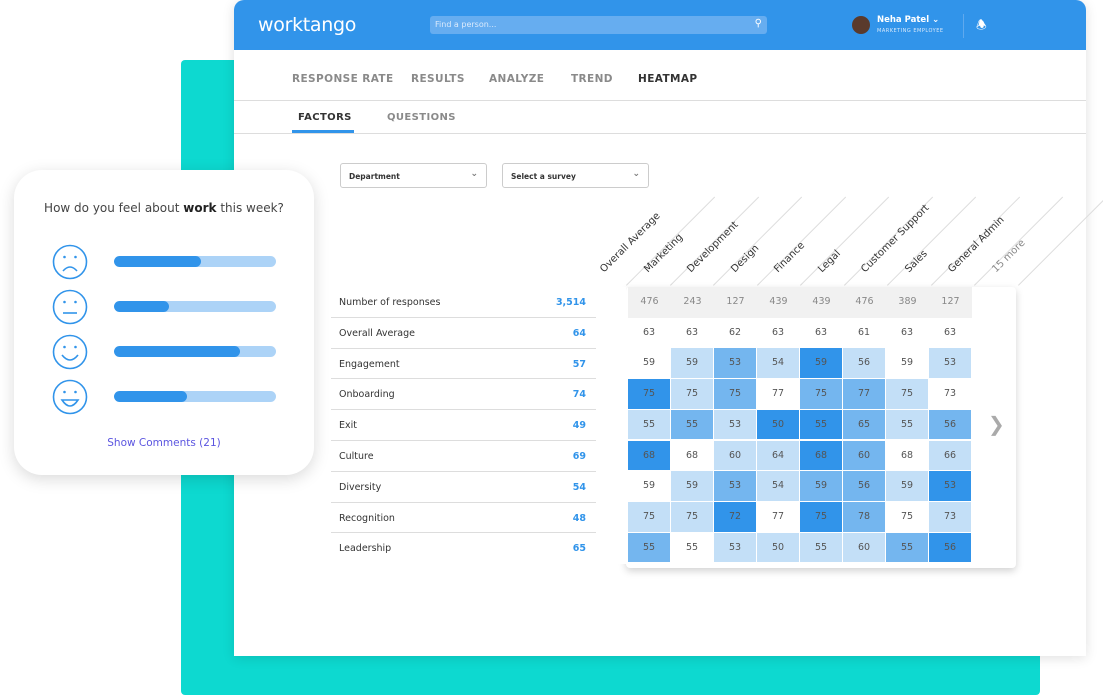 This screenshot has width=1103, height=695. Describe the element at coordinates (164, 443) in the screenshot. I see `show-comments-link: Show Comments (21)` at that location.